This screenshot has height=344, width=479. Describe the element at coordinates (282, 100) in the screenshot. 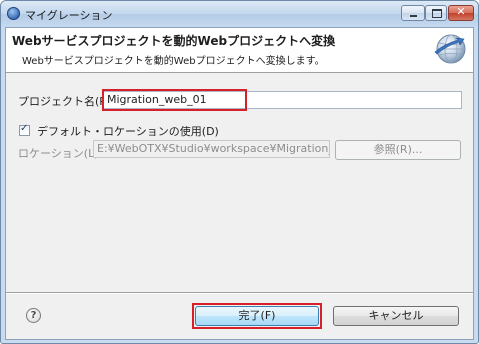

I see `project-name-input: Migration_web_01` at that location.